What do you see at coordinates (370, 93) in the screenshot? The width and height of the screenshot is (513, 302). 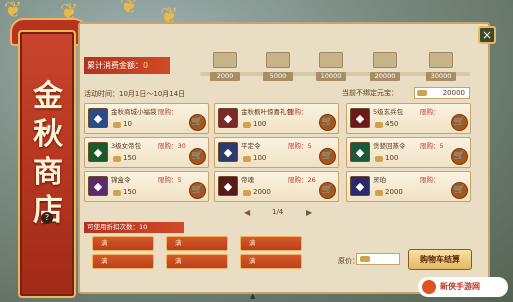 I see `balance-label: 当前不绑定元宝：` at bounding box center [370, 93].